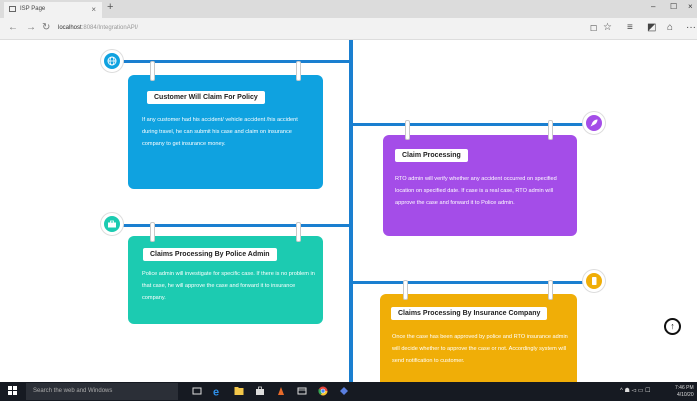  Describe the element at coordinates (594, 281) in the screenshot. I see `mobile-icon` at that location.